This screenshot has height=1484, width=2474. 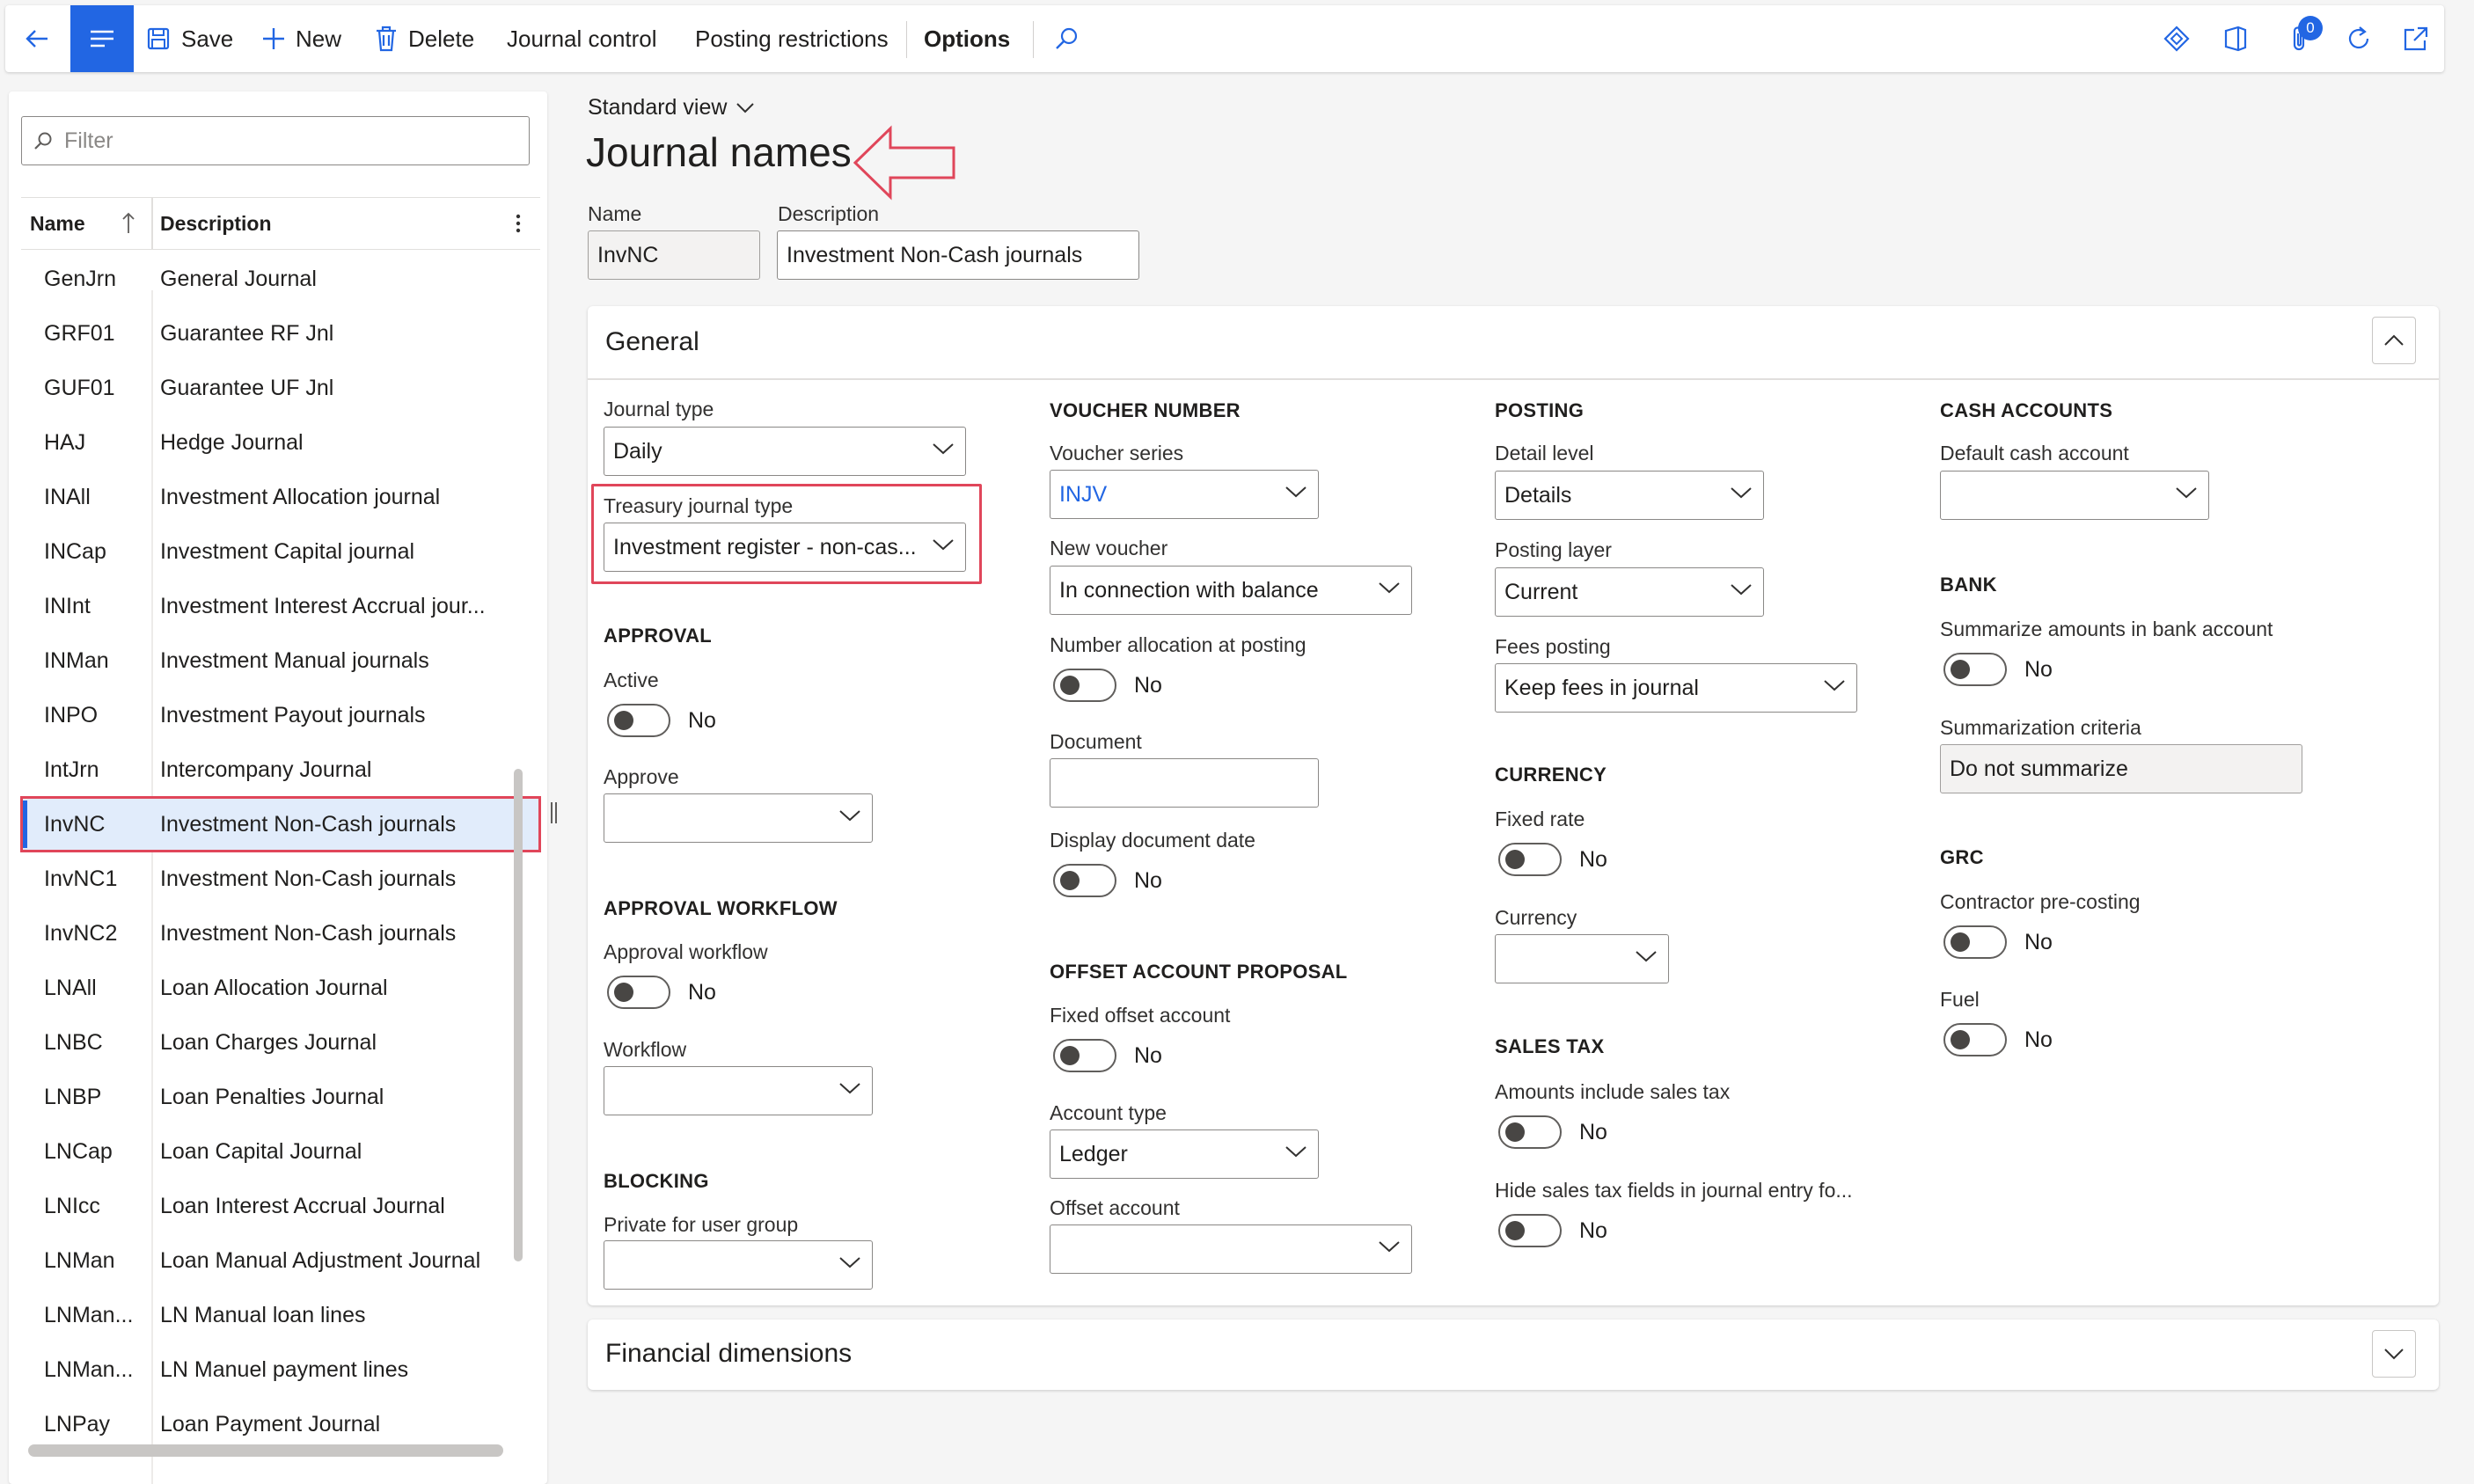 I want to click on new-voucher-dropdown: In connection with balance, so click(x=1231, y=590).